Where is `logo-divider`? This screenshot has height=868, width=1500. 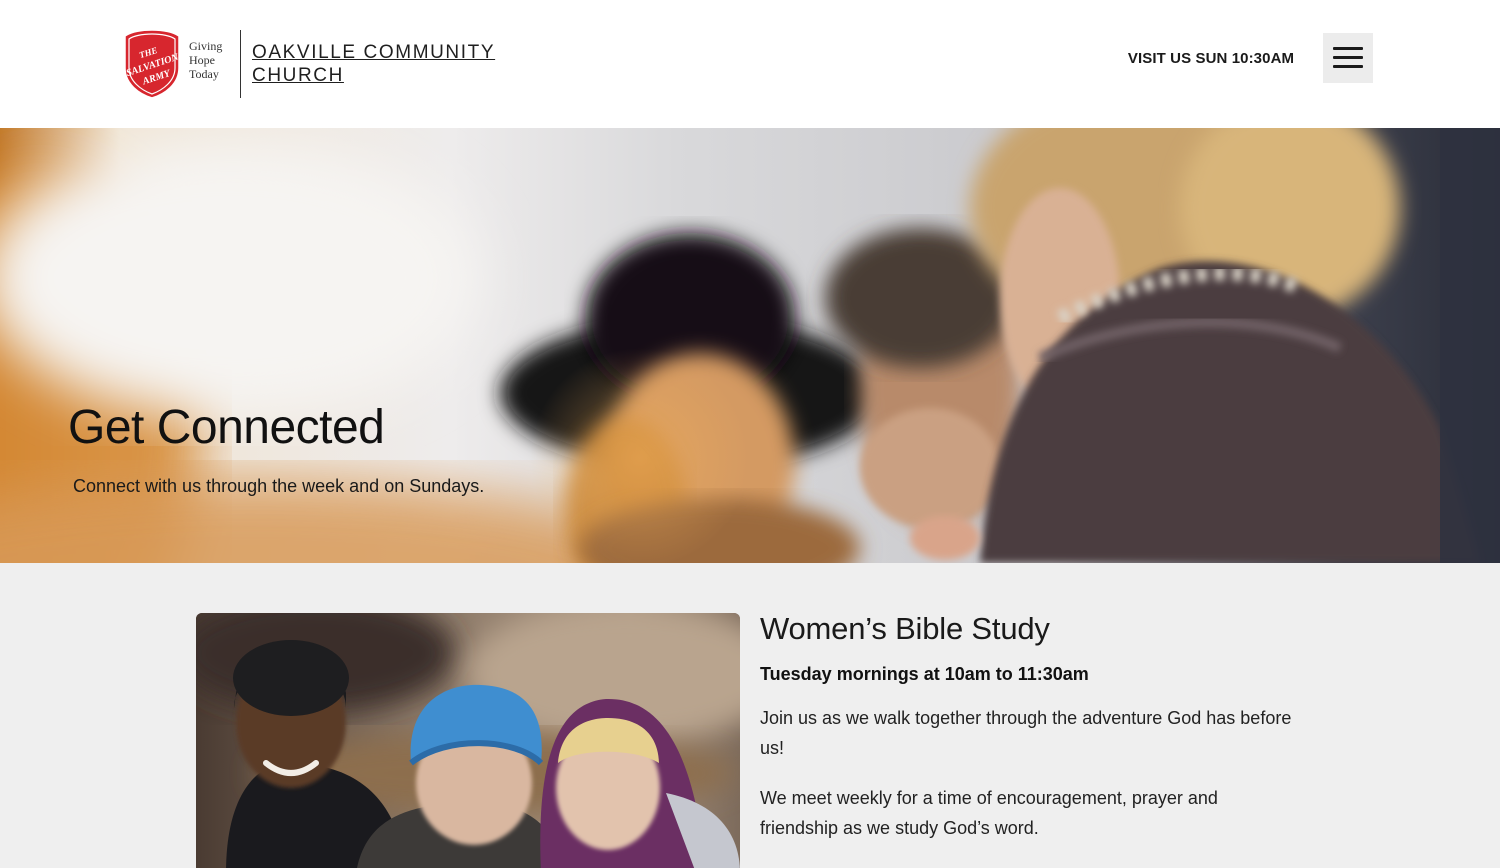 logo-divider is located at coordinates (240, 64).